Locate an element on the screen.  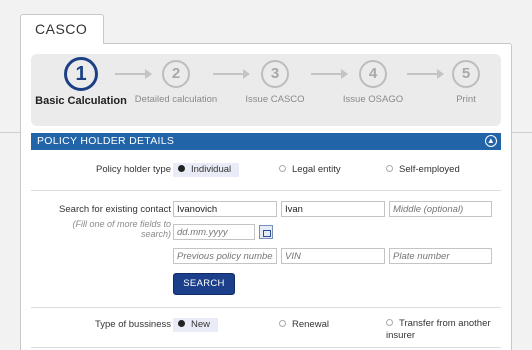
radio-transfer-label: Transfer from another insurer is located at coordinates (438, 329).